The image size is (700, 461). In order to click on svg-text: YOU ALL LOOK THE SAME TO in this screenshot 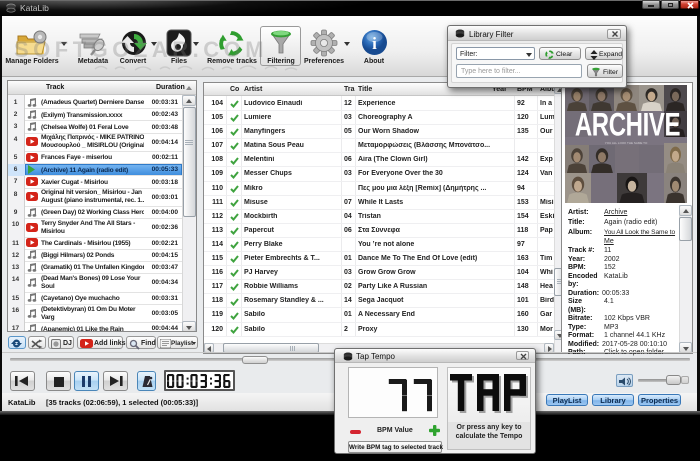, I will do `click(626, 143)`.